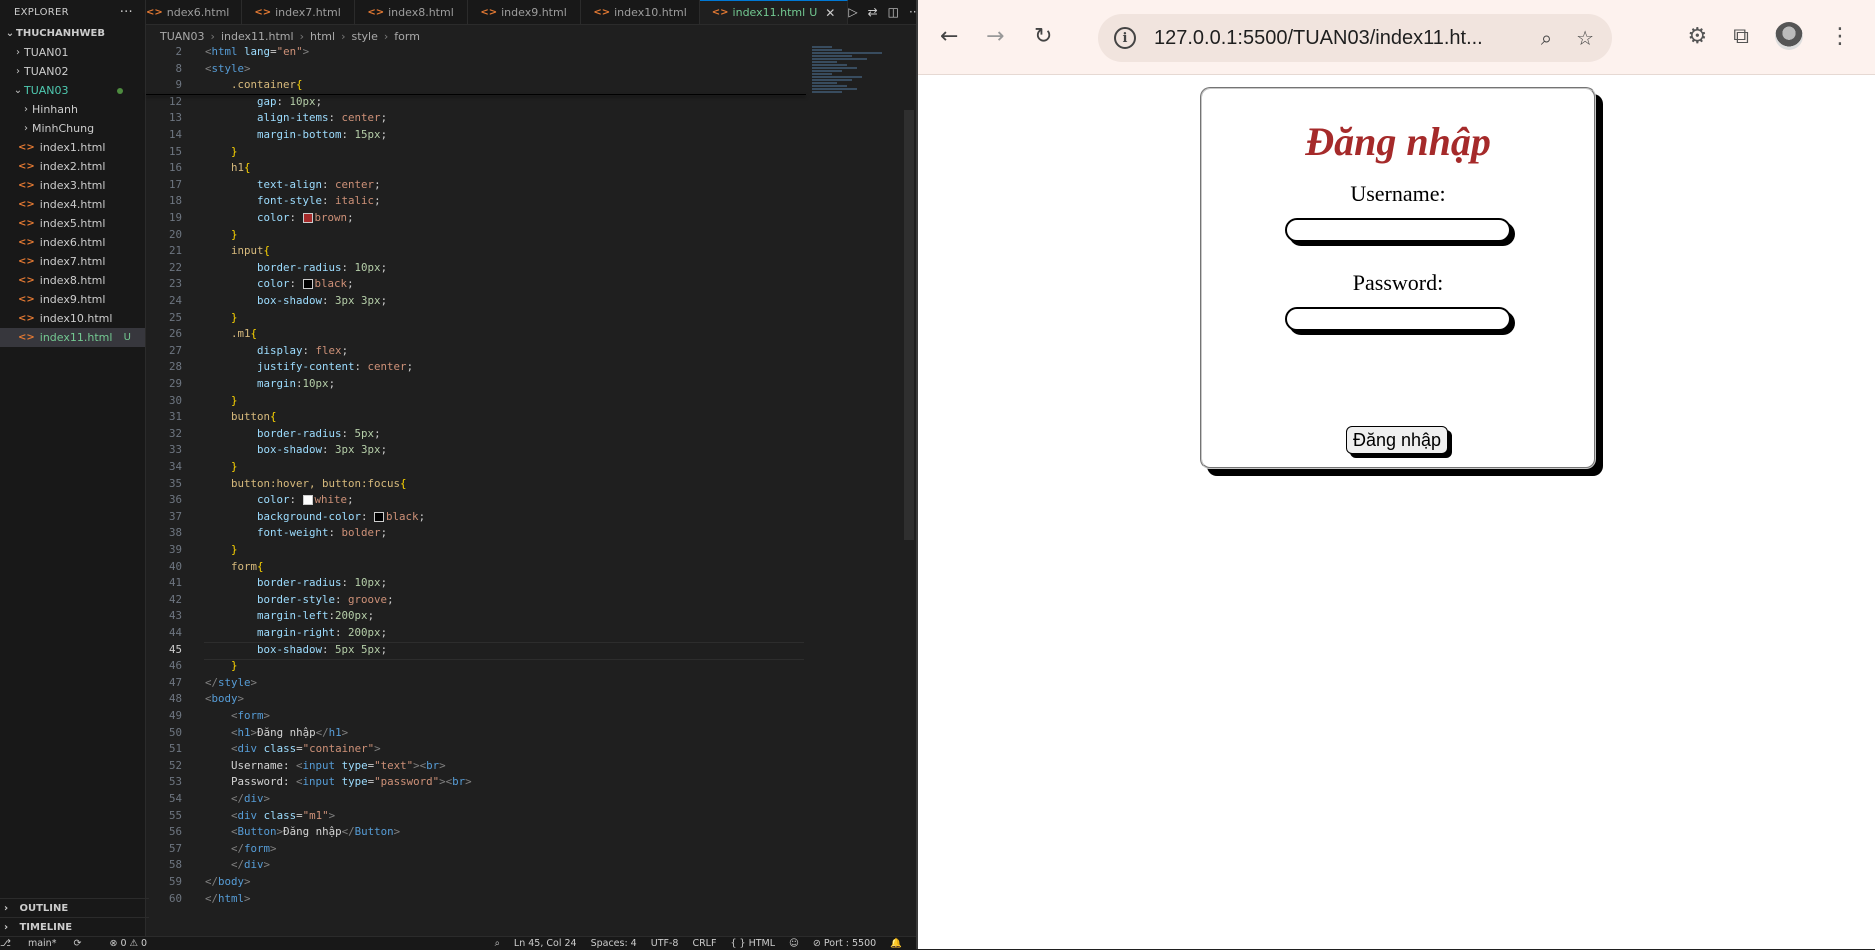 Image resolution: width=1875 pixels, height=950 pixels. Describe the element at coordinates (175, 300) in the screenshot. I see `line-number: 24` at that location.